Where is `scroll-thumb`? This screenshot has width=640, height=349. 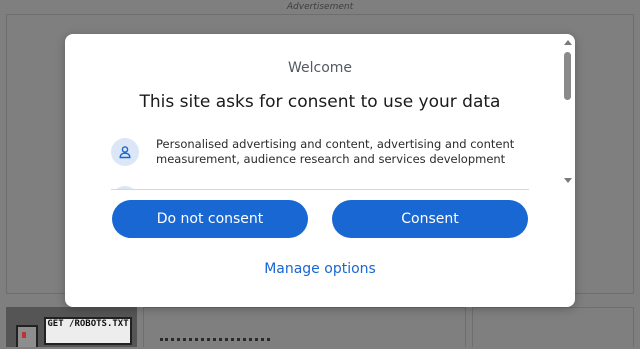
scroll-thumb is located at coordinates (567, 76).